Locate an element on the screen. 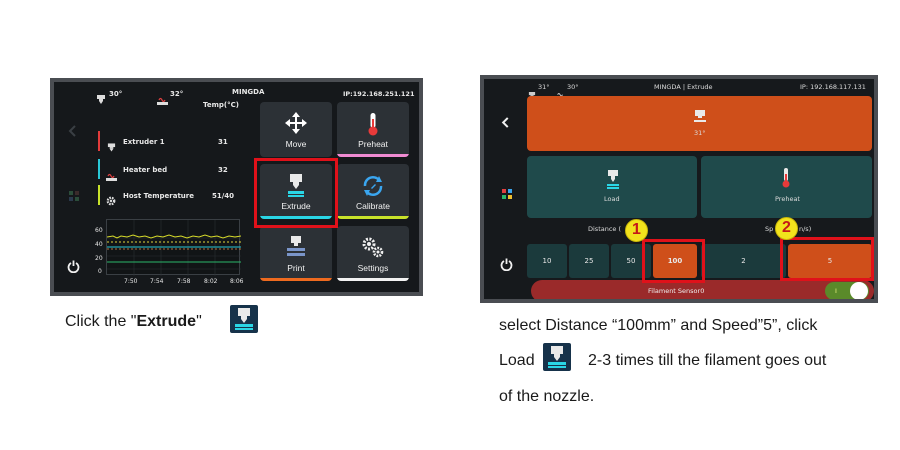 Image resolution: width=900 pixels, height=450 pixels. caption-step-2-line2: Load is located at coordinates (517, 361).